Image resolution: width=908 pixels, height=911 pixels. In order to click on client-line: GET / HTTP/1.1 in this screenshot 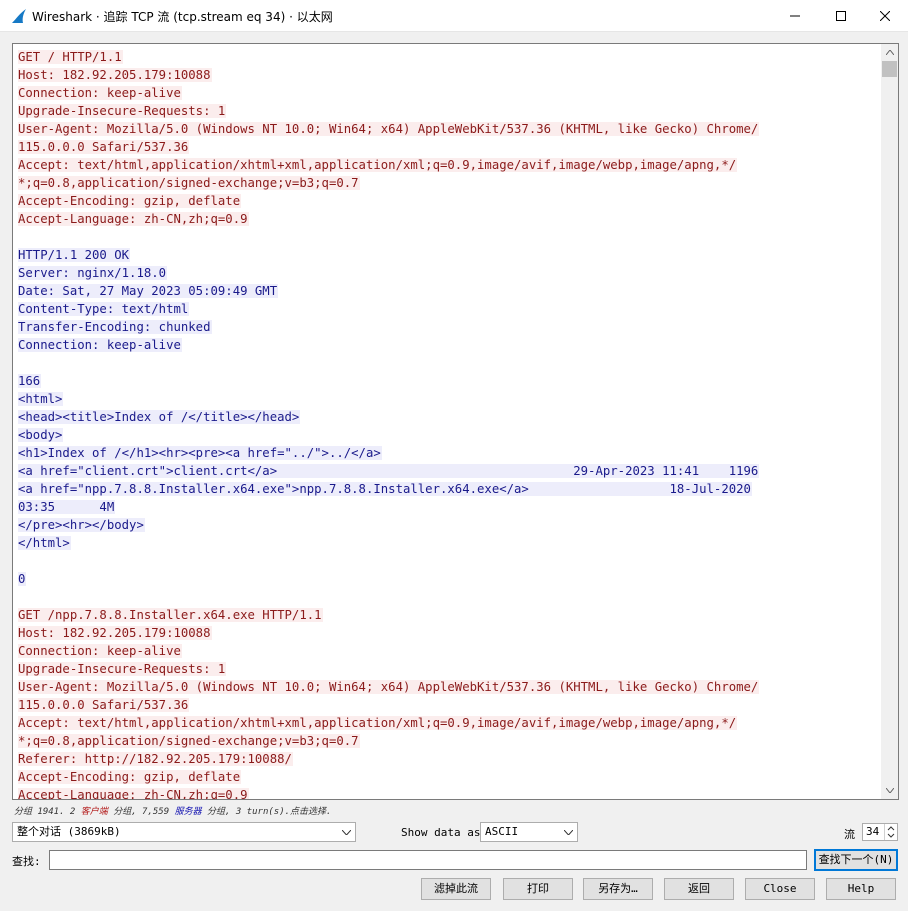, I will do `click(450, 57)`.